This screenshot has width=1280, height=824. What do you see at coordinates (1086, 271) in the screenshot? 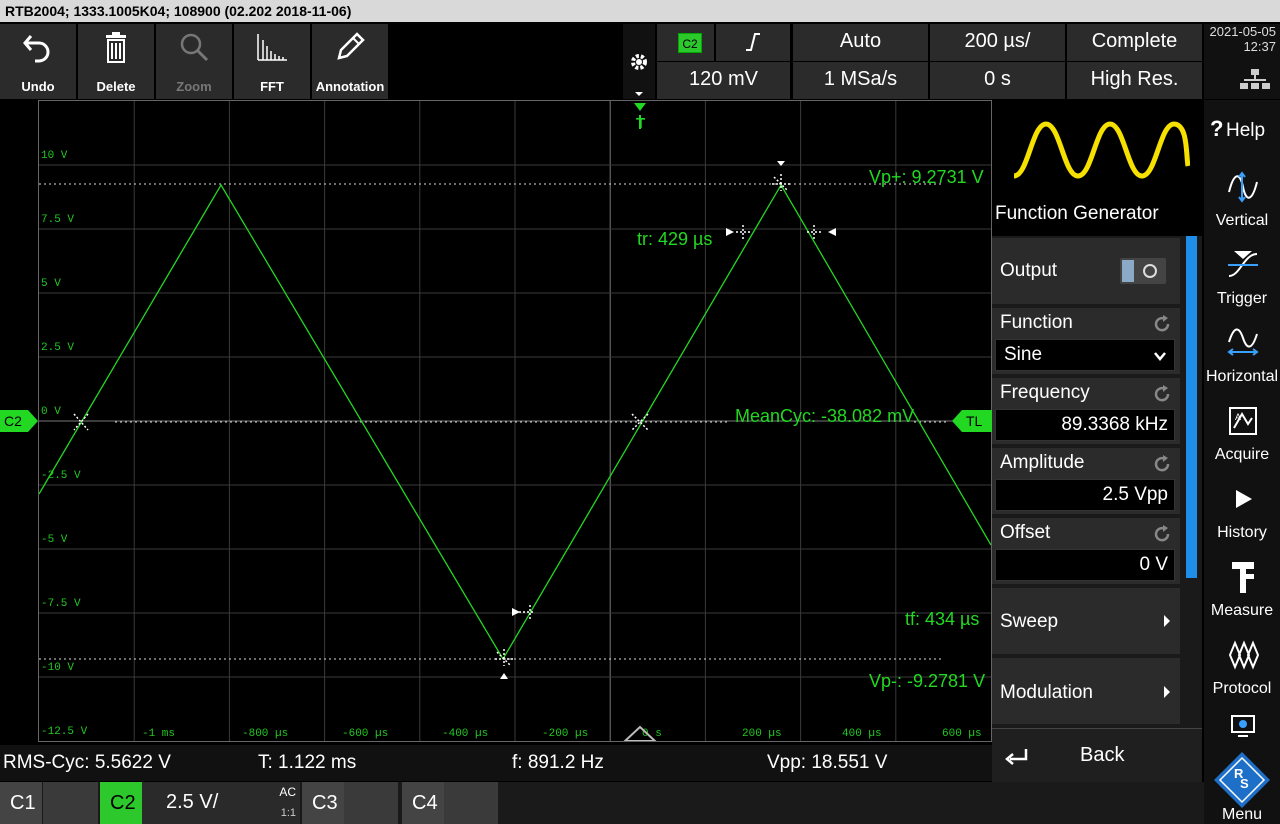
I see `output-row: Output` at bounding box center [1086, 271].